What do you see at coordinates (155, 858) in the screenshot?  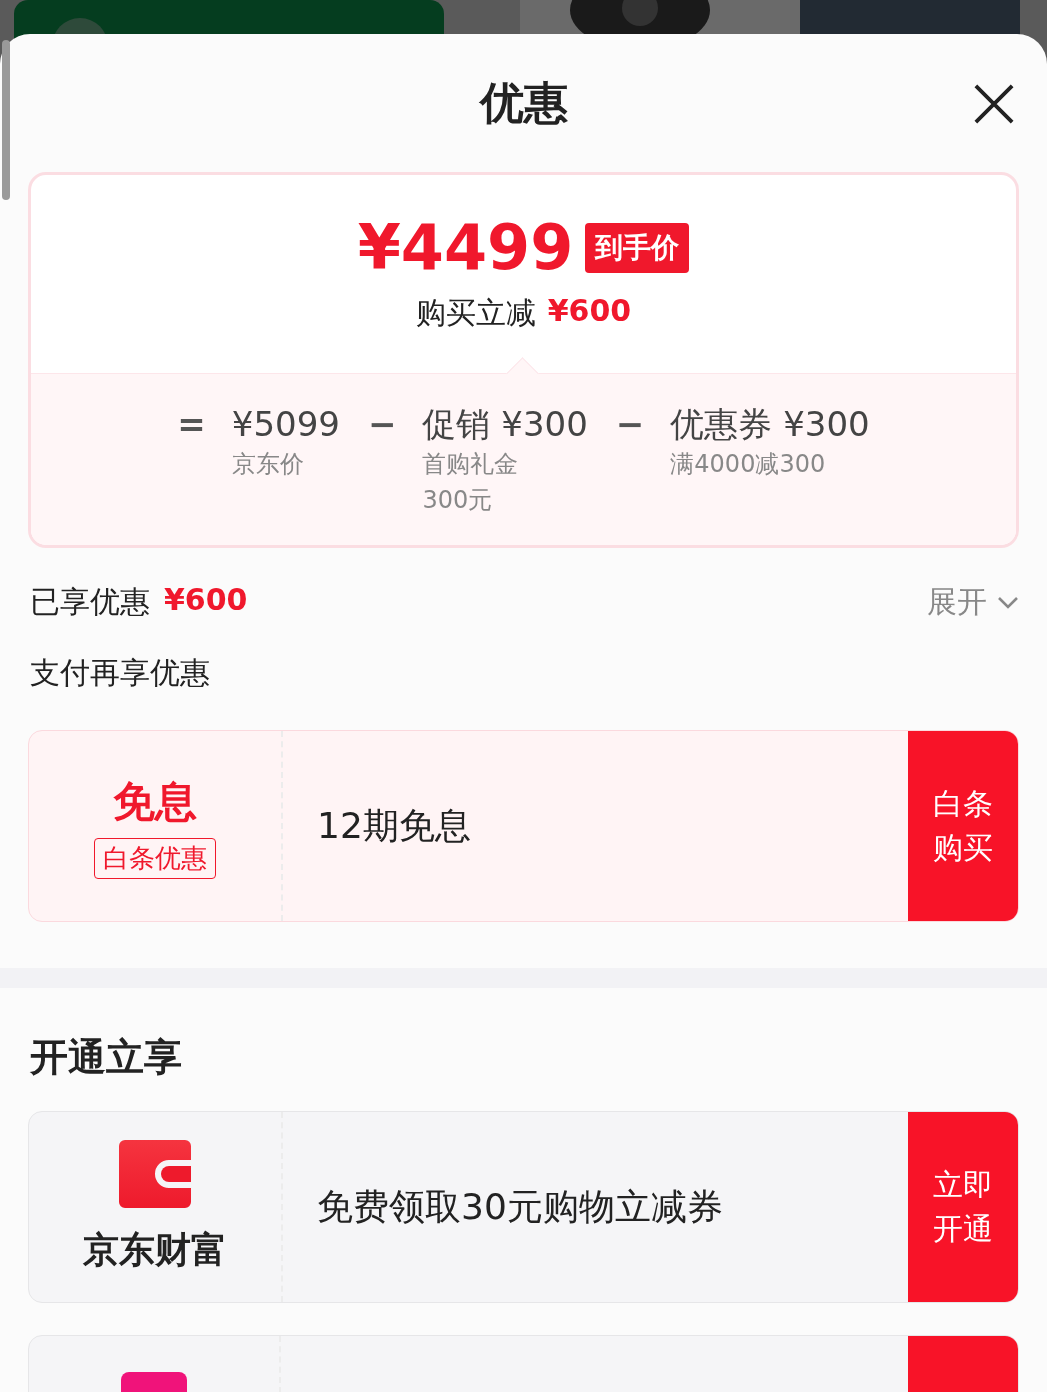 I see `offer-tag: 白条优惠` at bounding box center [155, 858].